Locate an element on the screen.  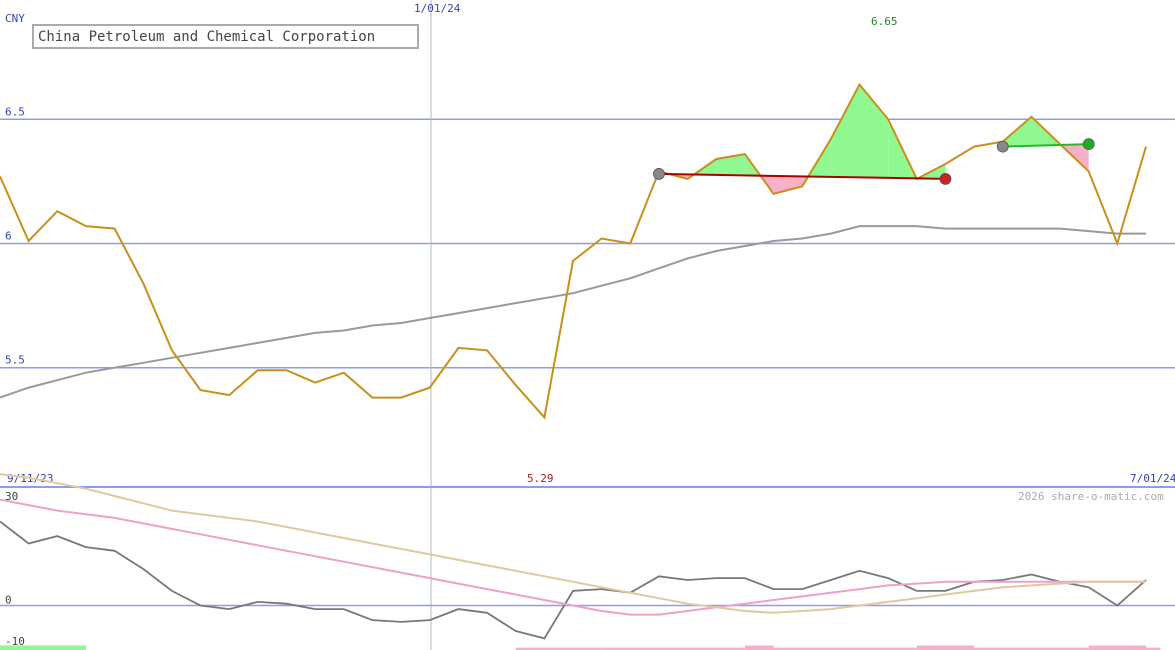
currency-label: CNY is located at coordinates (15, 18).